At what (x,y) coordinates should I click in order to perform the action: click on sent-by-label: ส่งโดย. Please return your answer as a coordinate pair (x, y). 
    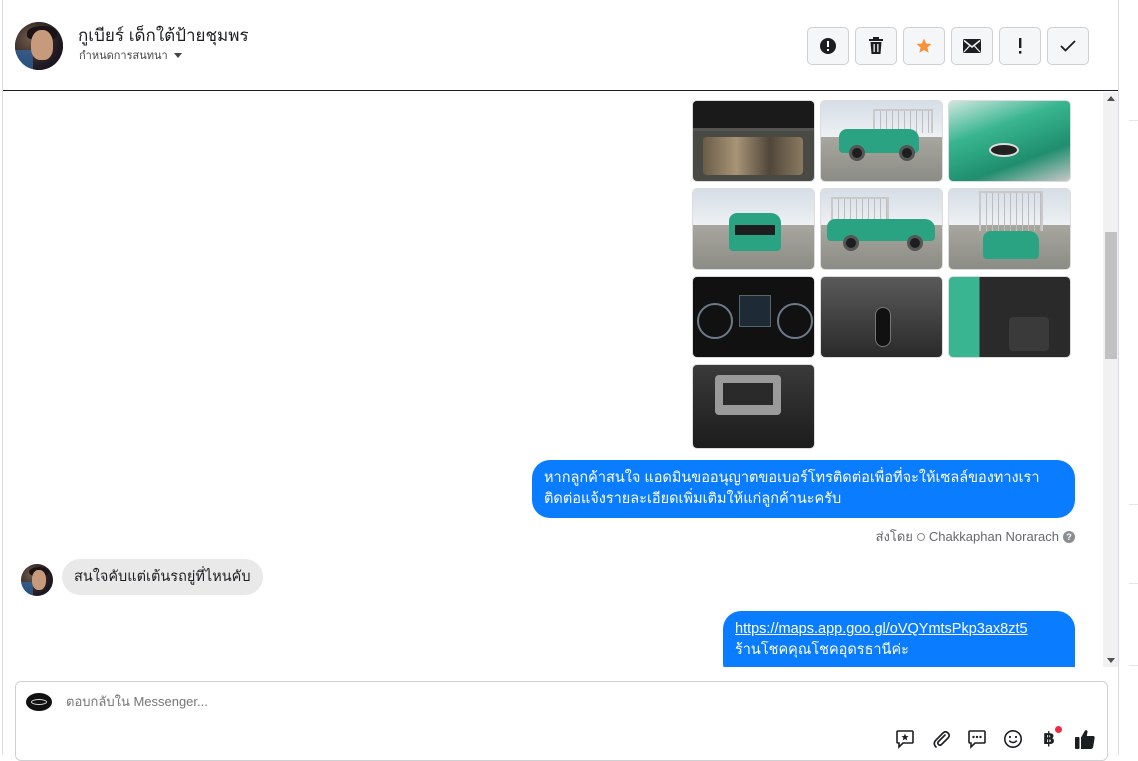
    Looking at the image, I should click on (894, 536).